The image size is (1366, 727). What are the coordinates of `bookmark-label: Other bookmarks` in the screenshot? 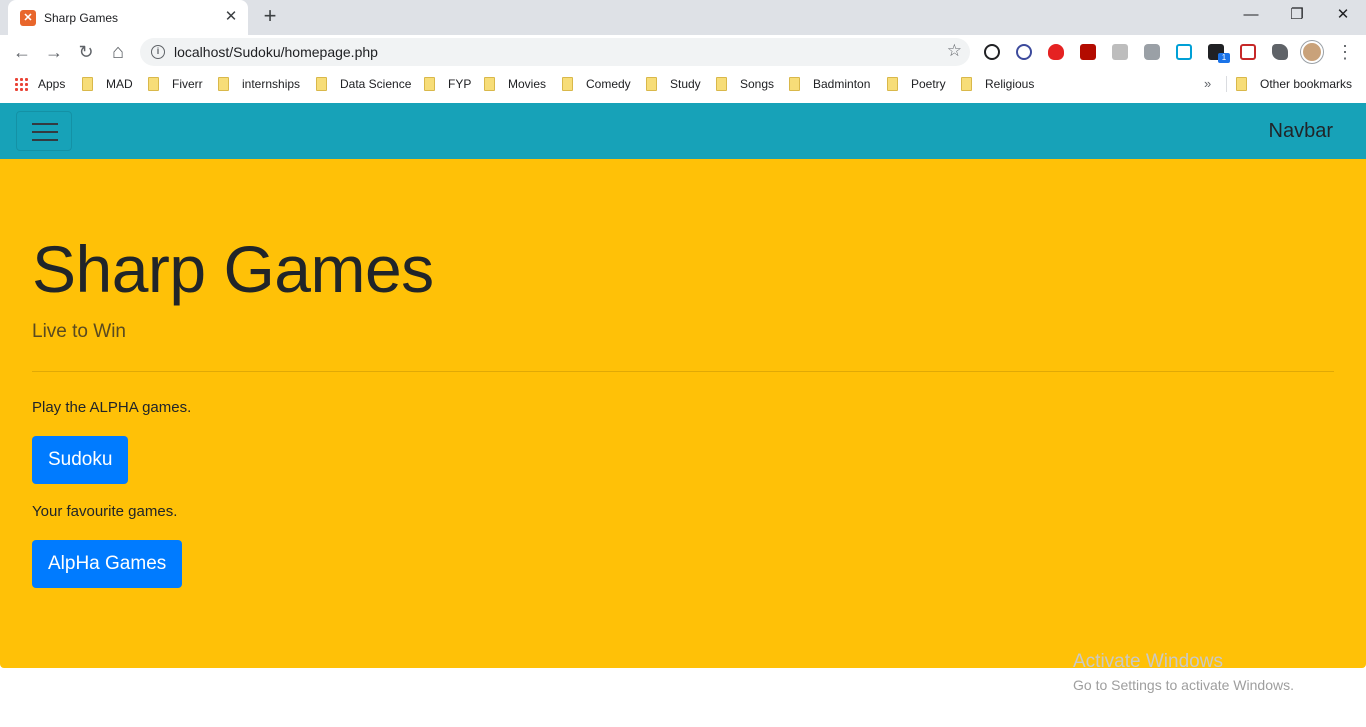 It's located at (1306, 84).